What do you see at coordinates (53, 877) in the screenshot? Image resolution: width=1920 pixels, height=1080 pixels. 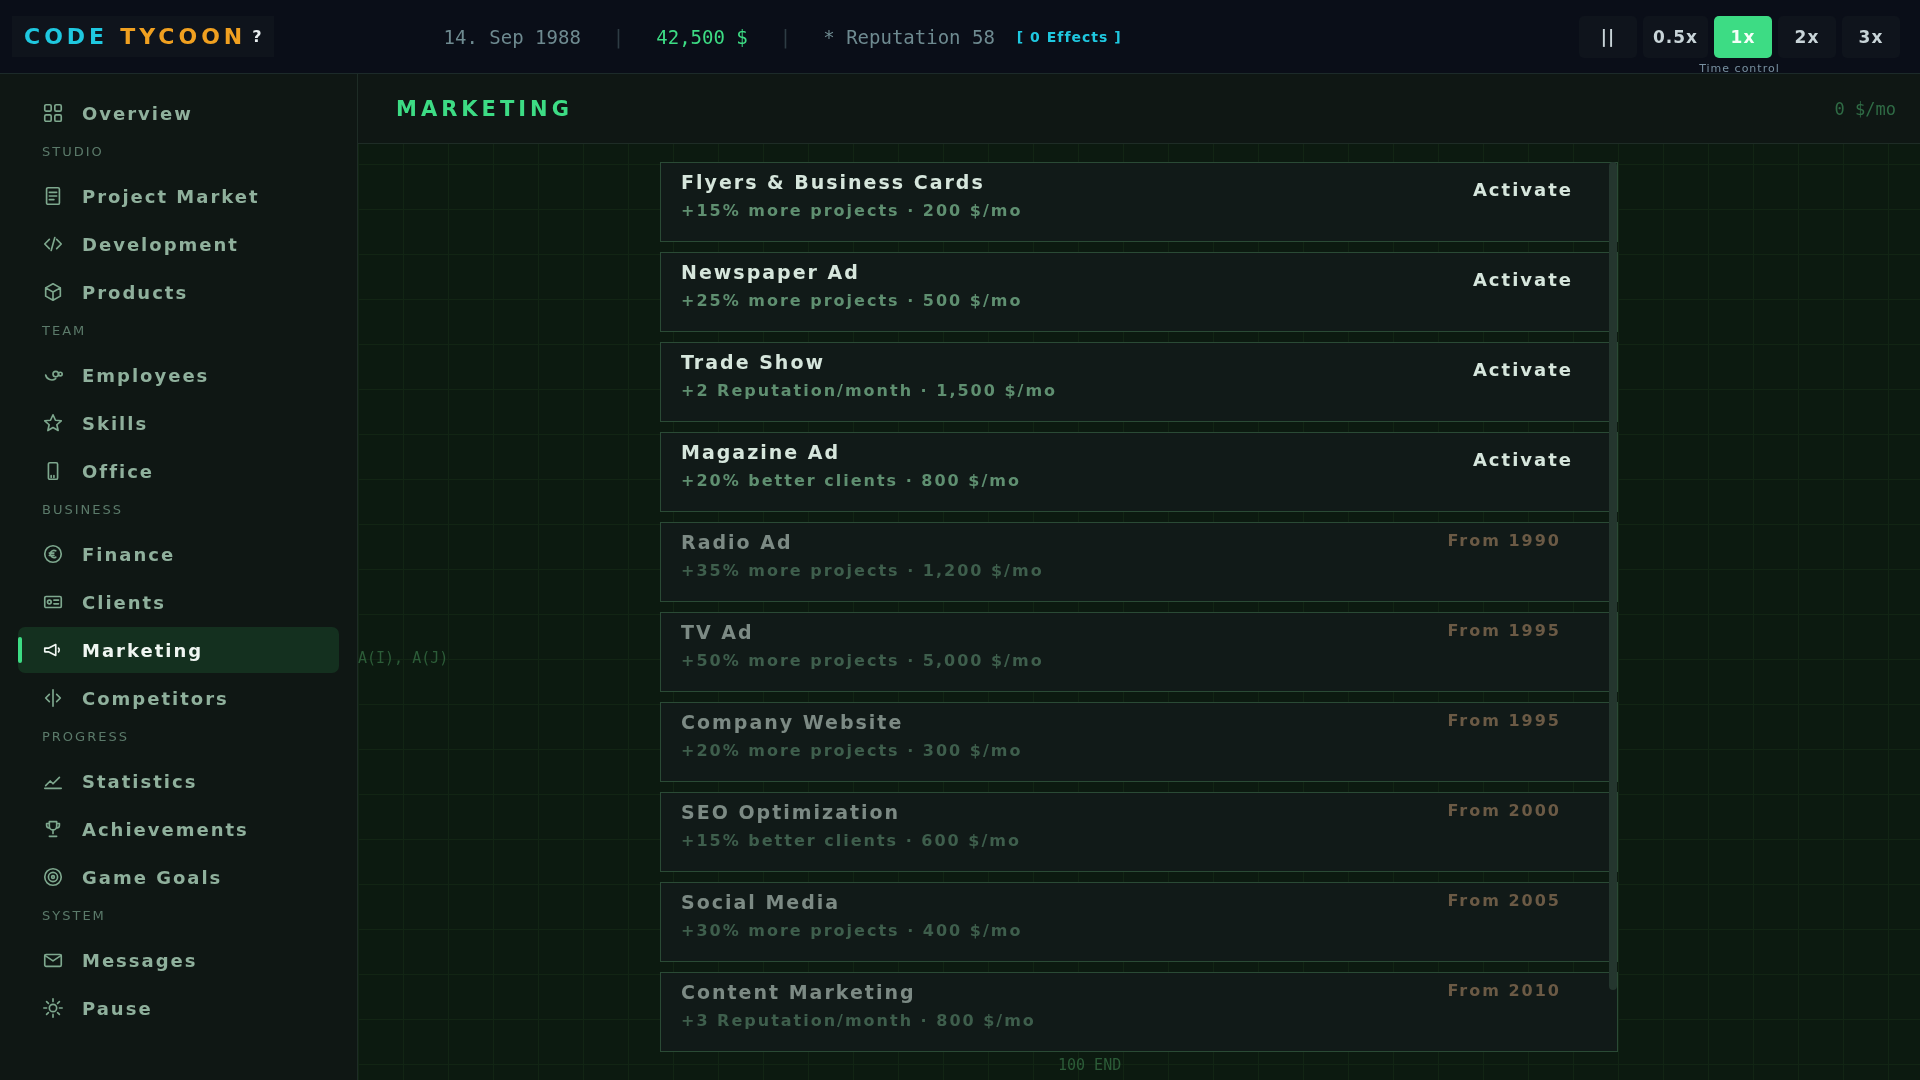 I see `target-icon` at bounding box center [53, 877].